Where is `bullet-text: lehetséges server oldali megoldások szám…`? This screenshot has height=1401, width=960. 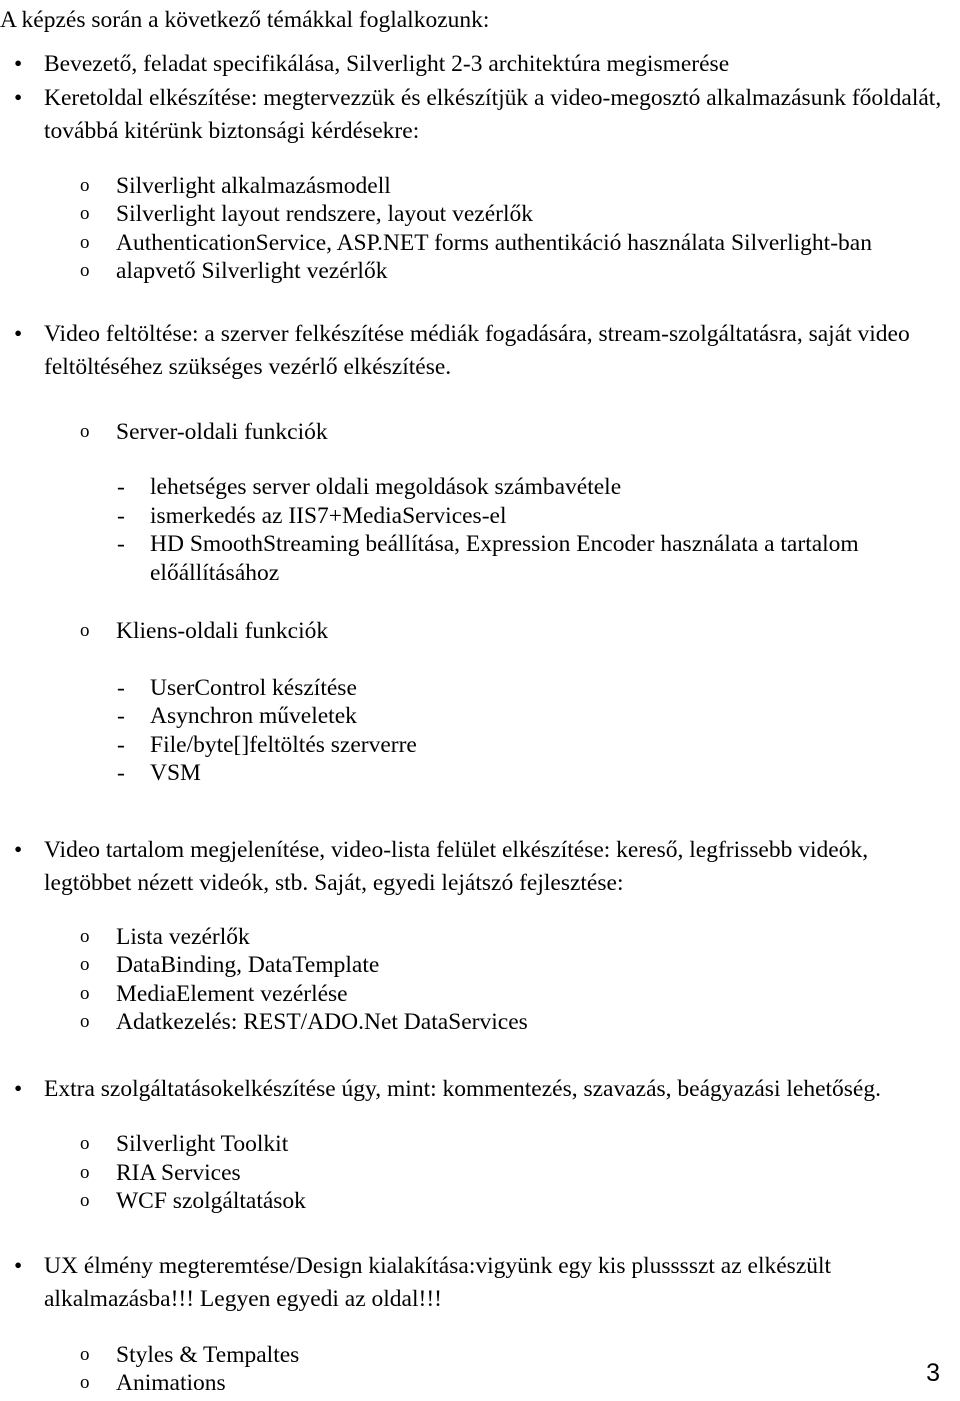 bullet-text: lehetséges server oldali megoldások szám… is located at coordinates (386, 487).